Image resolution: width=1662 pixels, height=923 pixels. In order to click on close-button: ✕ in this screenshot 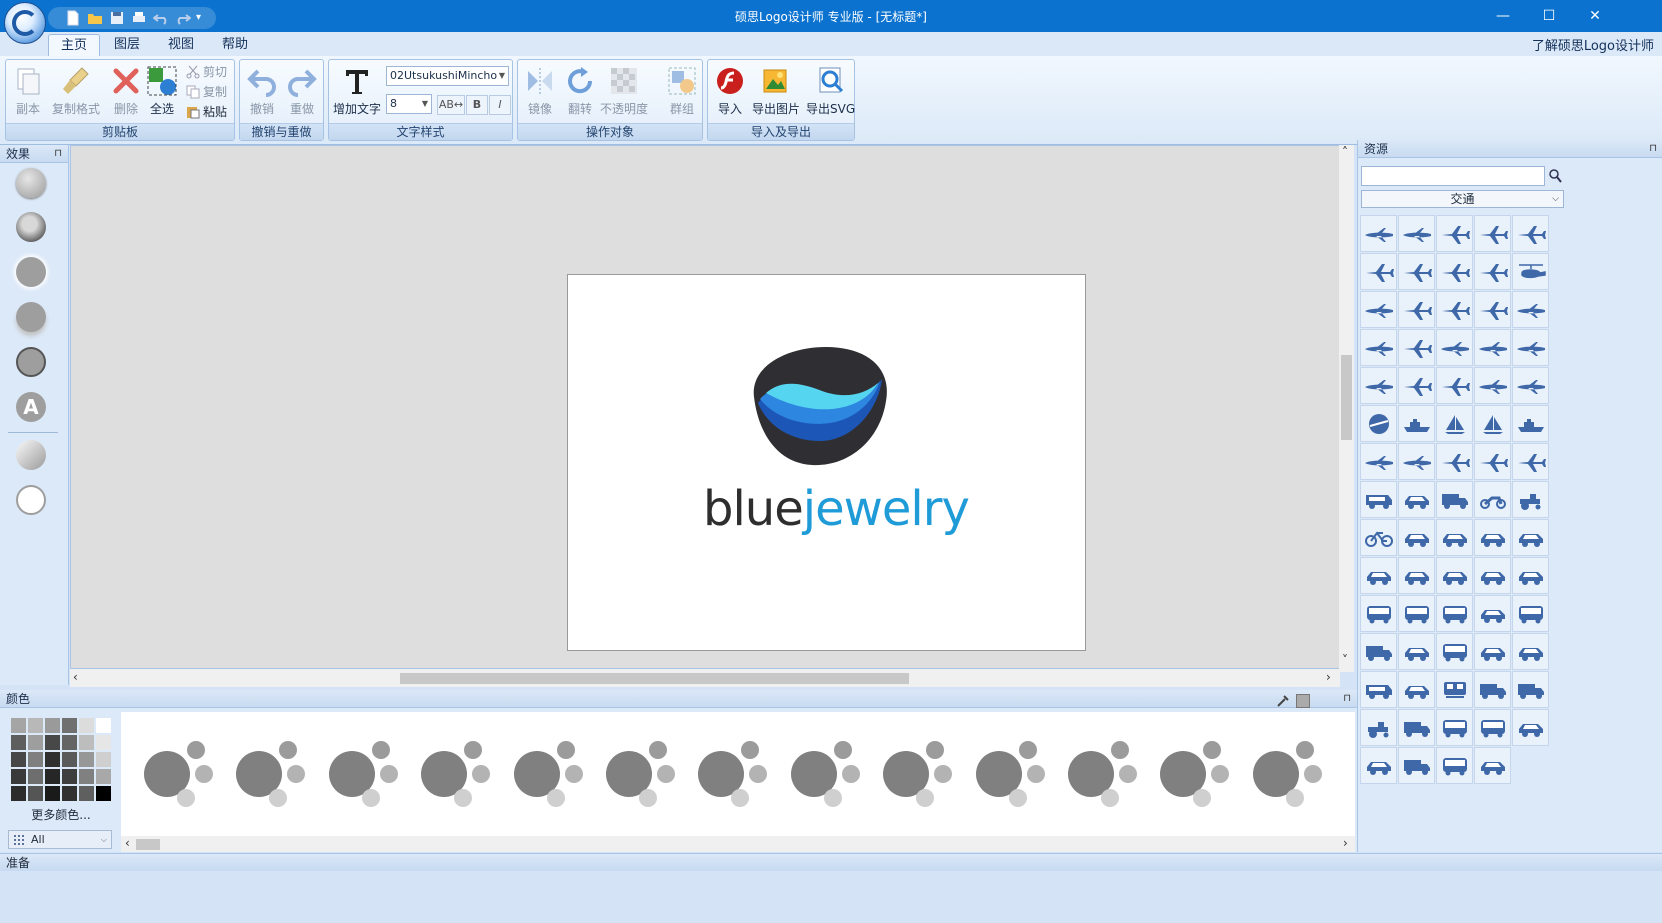, I will do `click(1595, 16)`.